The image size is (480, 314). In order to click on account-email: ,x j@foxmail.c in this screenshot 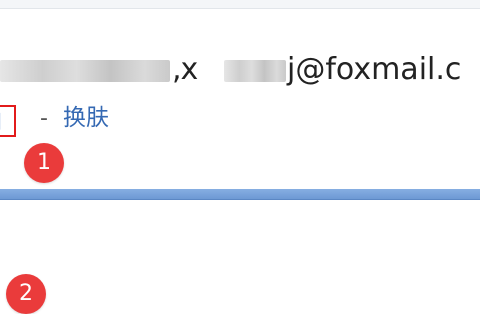, I will do `click(240, 70)`.